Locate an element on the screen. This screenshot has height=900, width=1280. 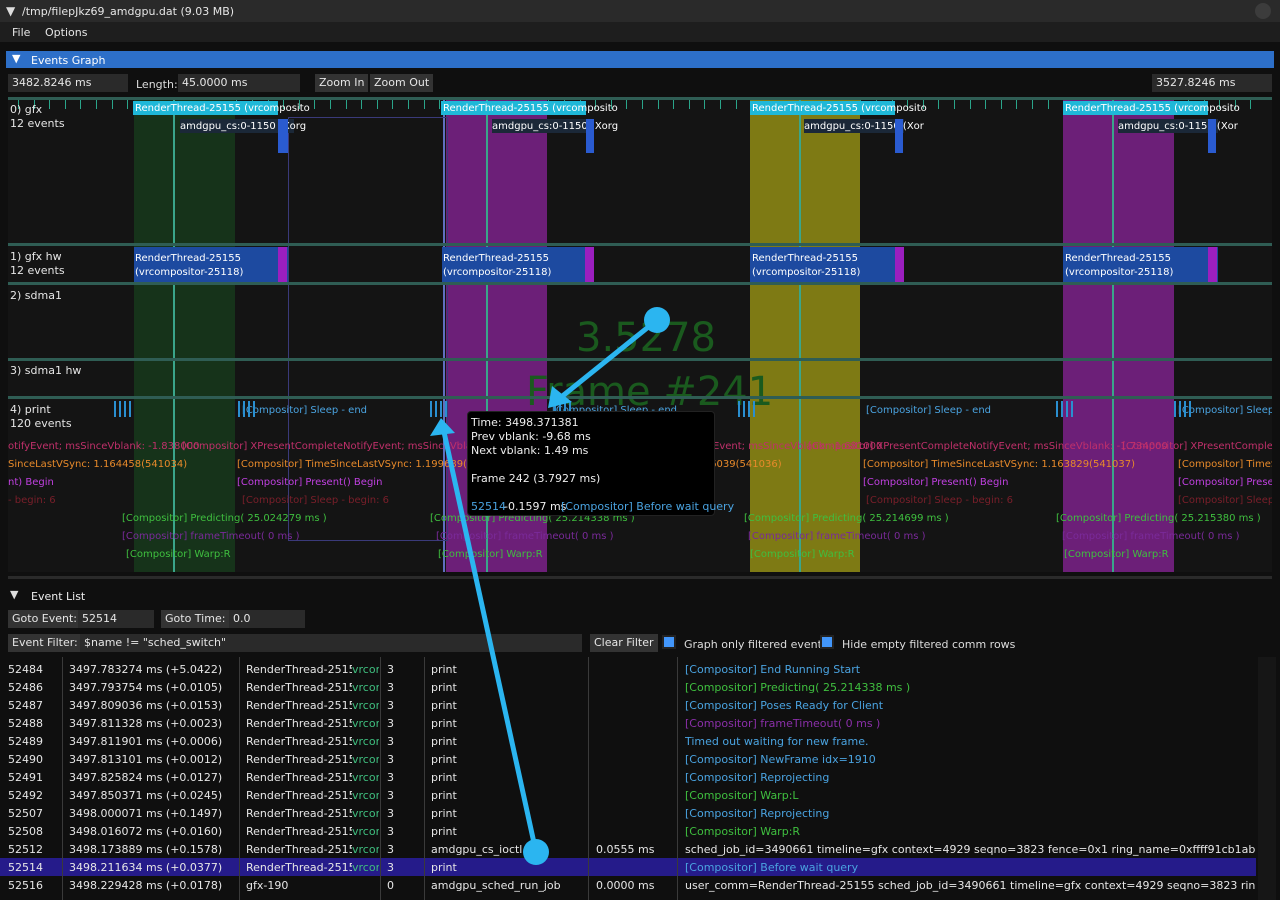
arrow-head is located at coordinates (442, 427).